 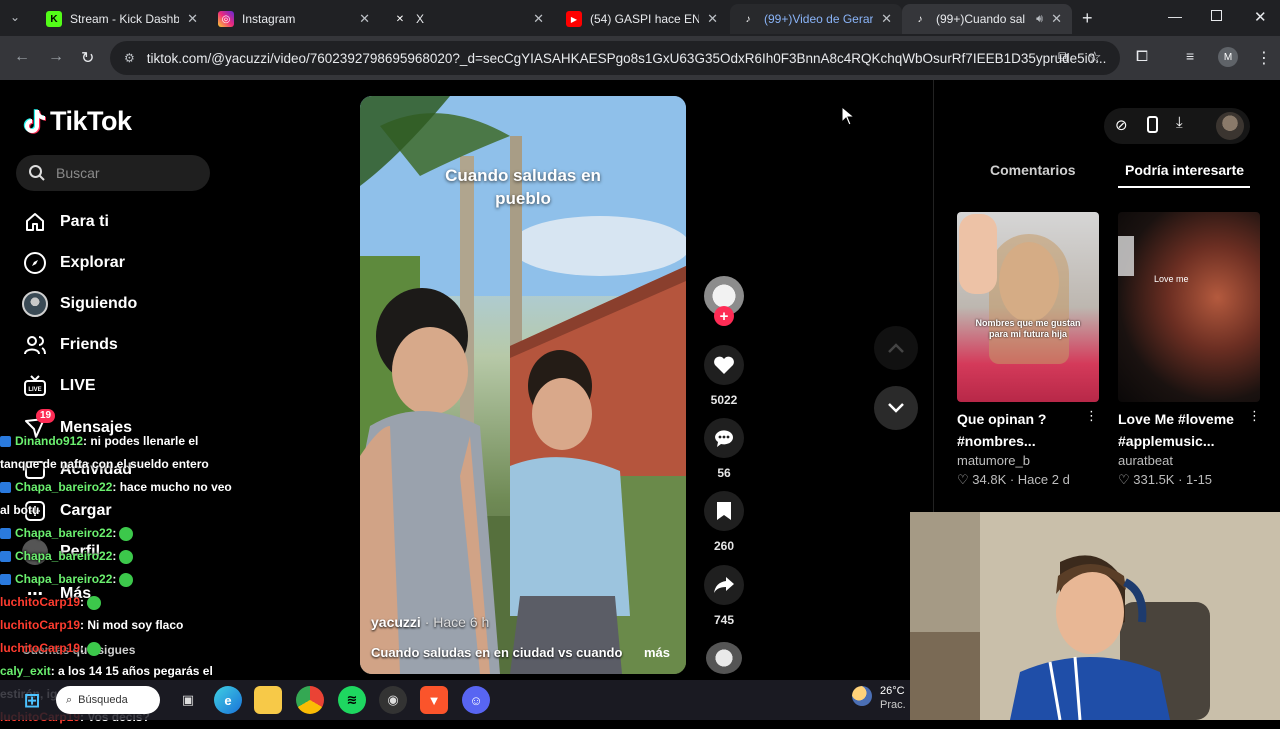 What do you see at coordinates (724, 438) in the screenshot?
I see `comment-icon` at bounding box center [724, 438].